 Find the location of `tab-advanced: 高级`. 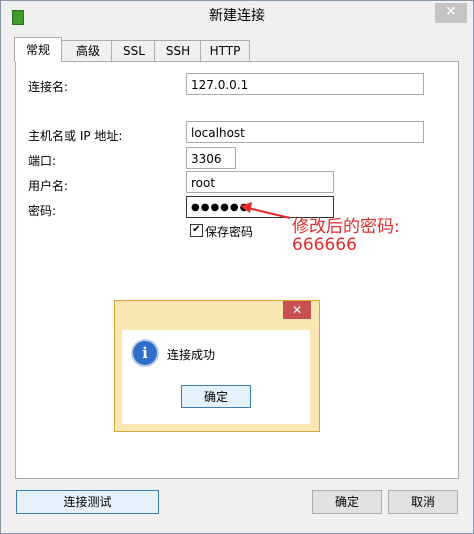

tab-advanced: 高级 is located at coordinates (88, 50).